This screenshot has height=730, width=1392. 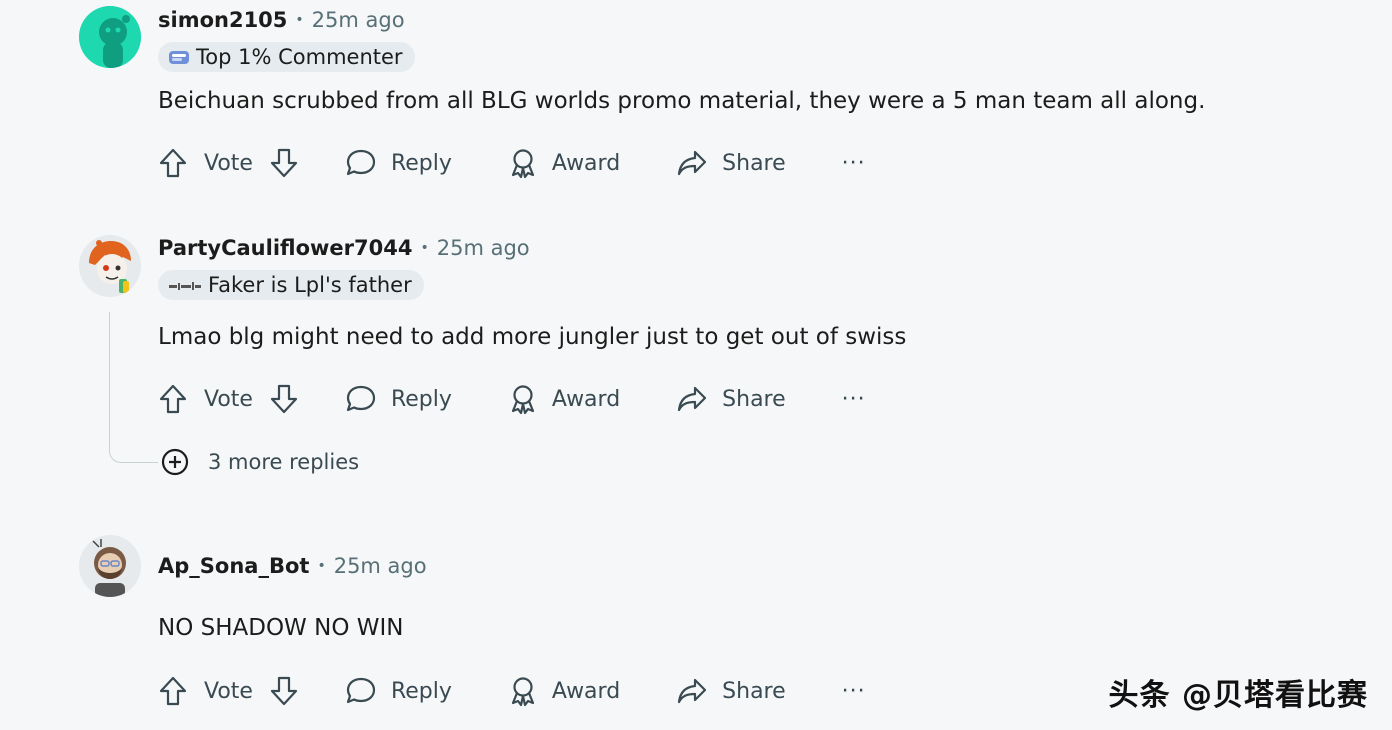 I want to click on cartoon-avatar-icon, so click(x=110, y=266).